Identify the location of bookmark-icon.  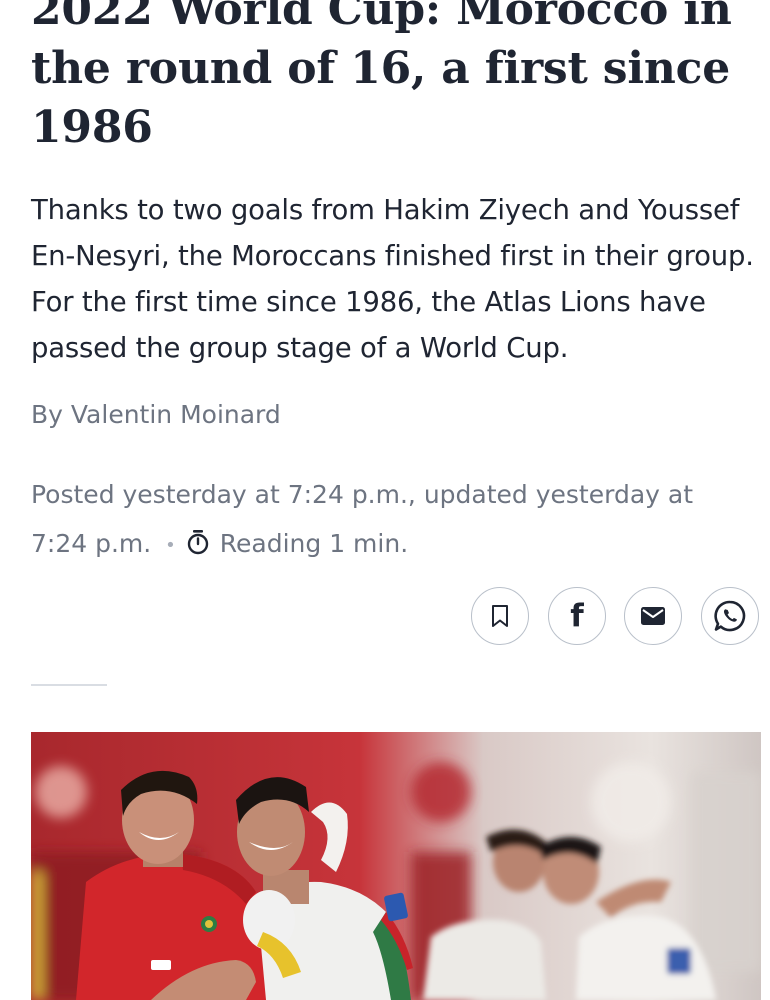
(500, 616).